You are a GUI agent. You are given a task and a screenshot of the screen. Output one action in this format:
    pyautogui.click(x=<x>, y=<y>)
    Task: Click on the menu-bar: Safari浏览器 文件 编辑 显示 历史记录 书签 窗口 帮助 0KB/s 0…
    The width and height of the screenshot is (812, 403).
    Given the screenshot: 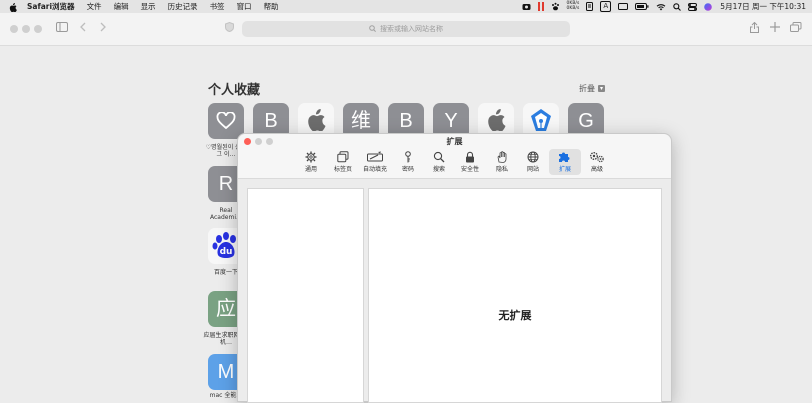 What is the action you would take?
    pyautogui.click(x=406, y=6)
    